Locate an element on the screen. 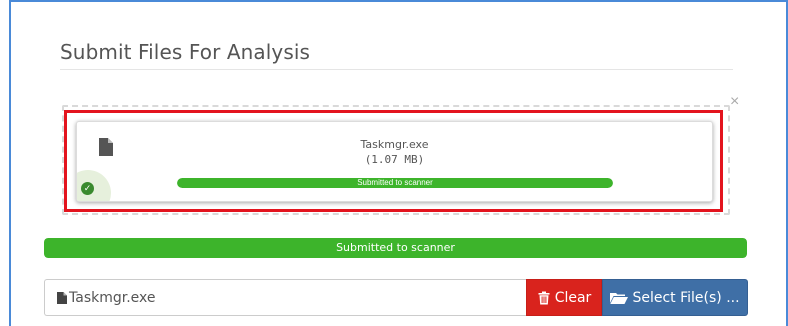 The height and width of the screenshot is (326, 788). clear-button: Clear is located at coordinates (564, 297).